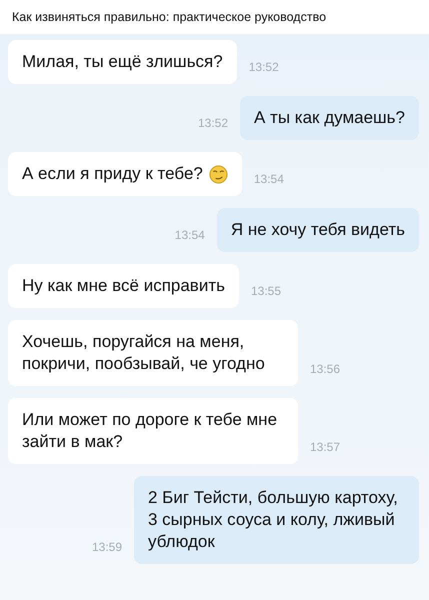 This screenshot has width=429, height=600. Describe the element at coordinates (153, 353) in the screenshot. I see `message-bubble: Хочешь, поругайся на меня, покричи, пообзывай, че угодно` at that location.